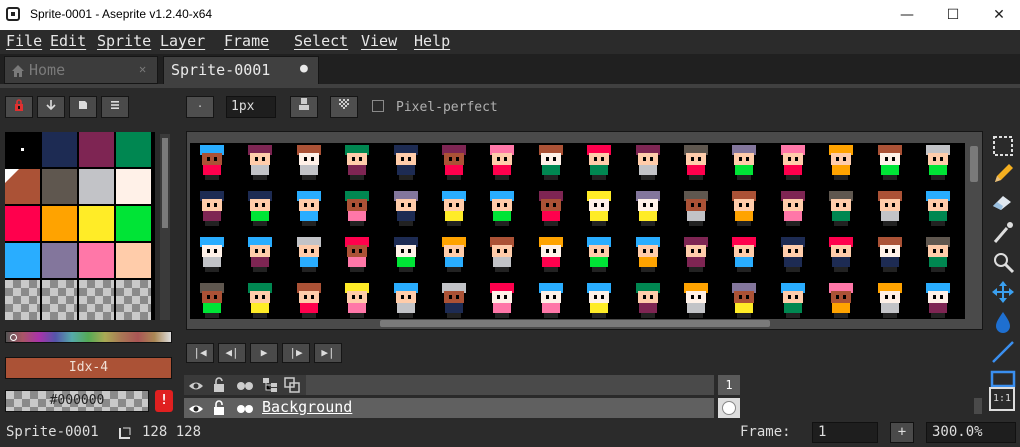  I want to click on palette-menu-button, so click(115, 107).